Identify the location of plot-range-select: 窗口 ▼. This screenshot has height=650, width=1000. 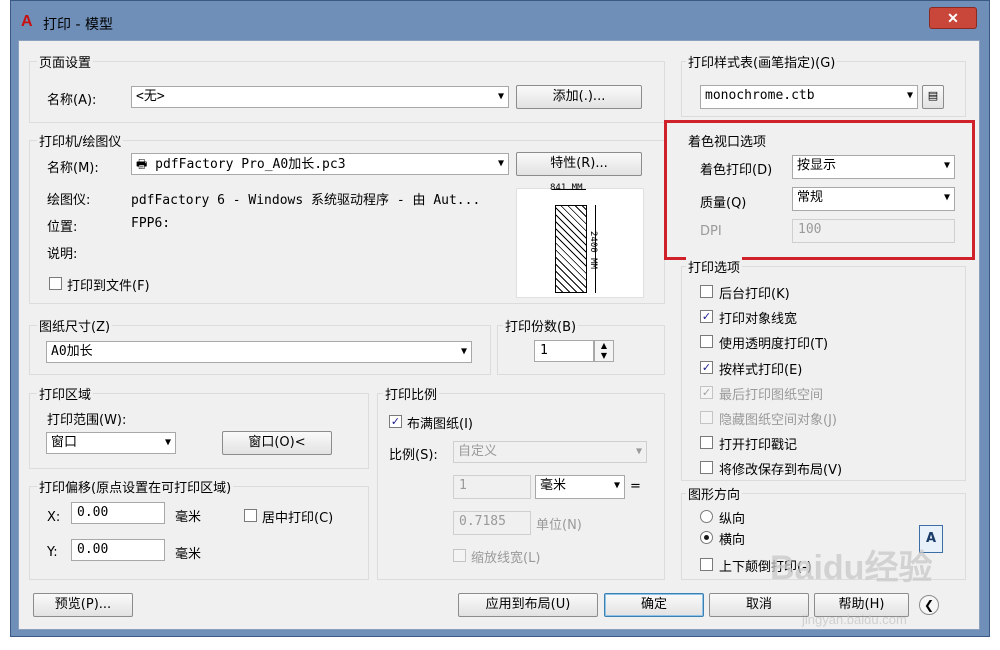
(111, 443).